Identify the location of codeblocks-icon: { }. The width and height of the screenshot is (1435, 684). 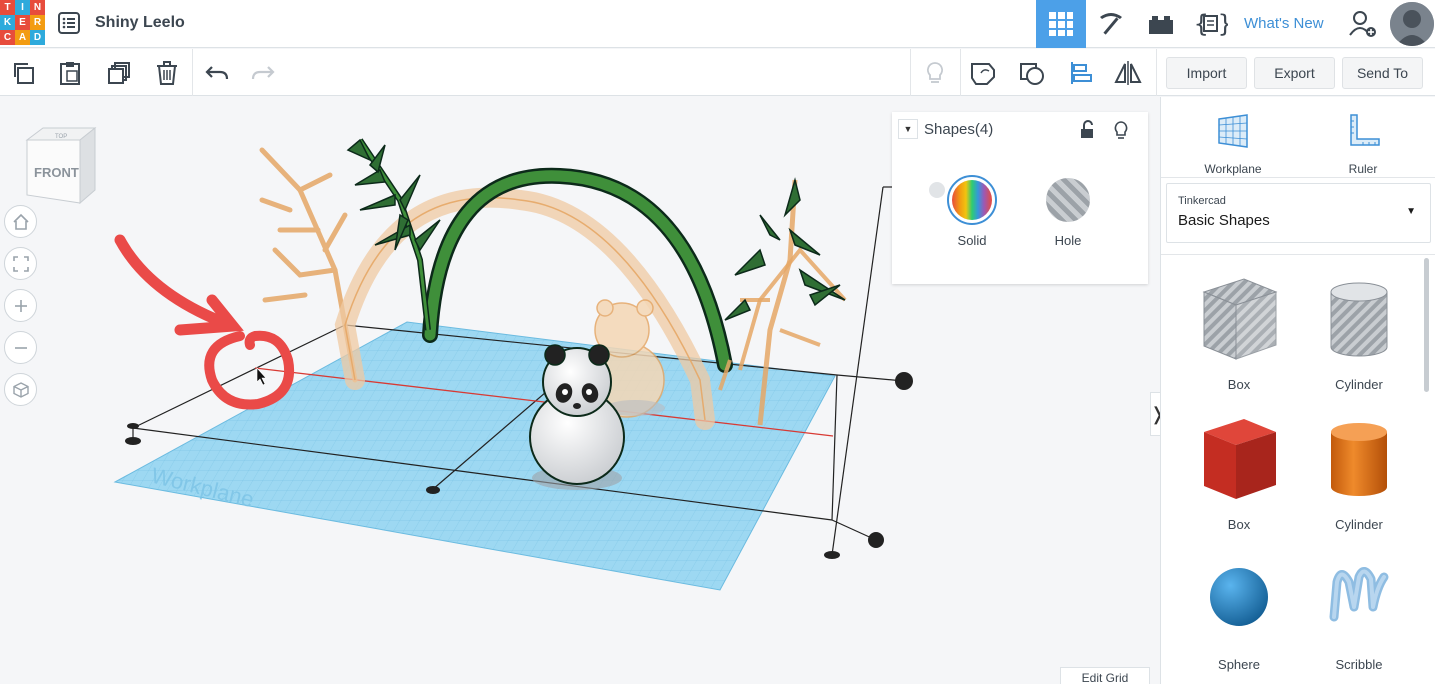
(1211, 24).